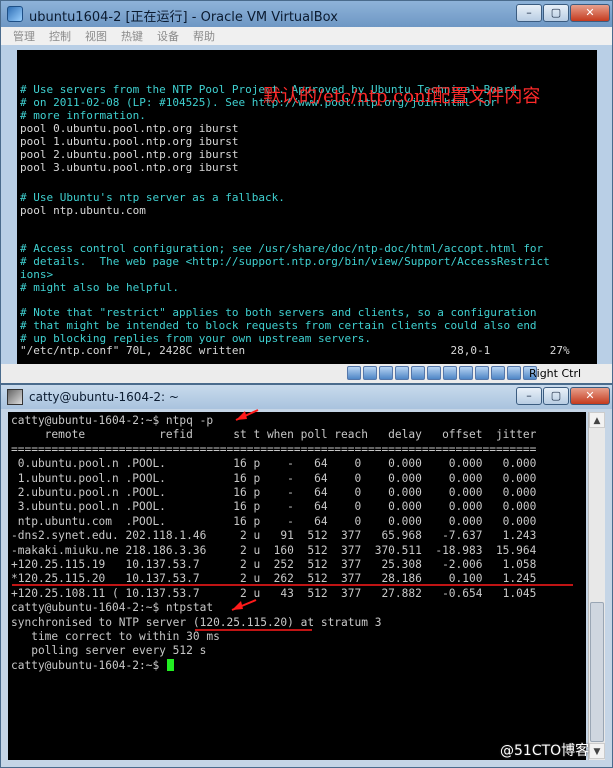 Image resolution: width=613 pixels, height=768 pixels. What do you see at coordinates (306, 397) in the screenshot?
I see `putty-title-bar: catty@ubuntu-1604-2: ~ – ▢ ✕` at bounding box center [306, 397].